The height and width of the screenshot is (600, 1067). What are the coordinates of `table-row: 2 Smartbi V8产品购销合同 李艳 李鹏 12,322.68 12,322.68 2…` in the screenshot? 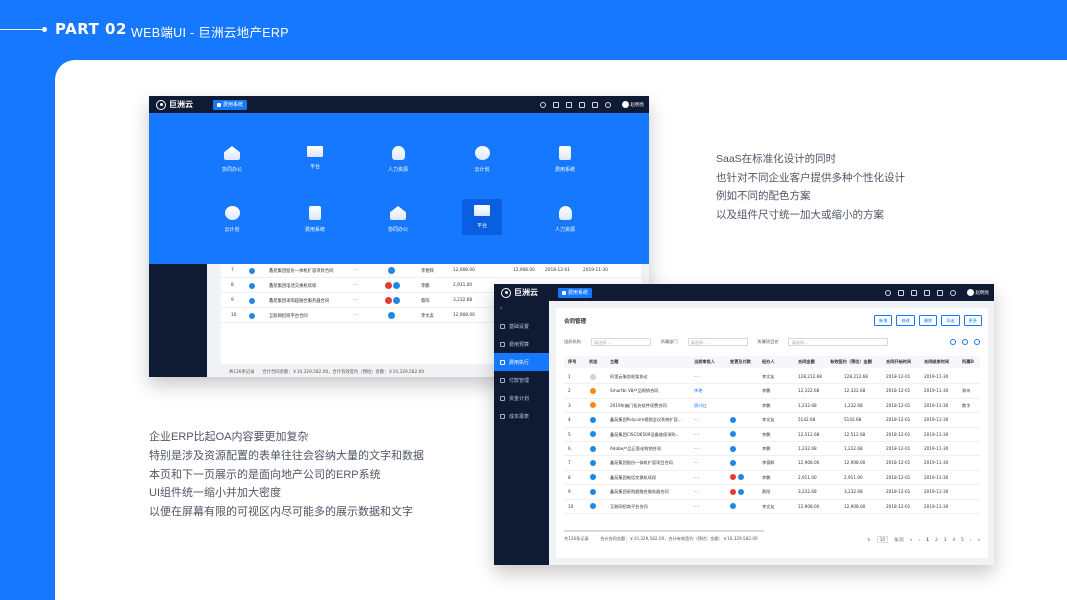 It's located at (772, 391).